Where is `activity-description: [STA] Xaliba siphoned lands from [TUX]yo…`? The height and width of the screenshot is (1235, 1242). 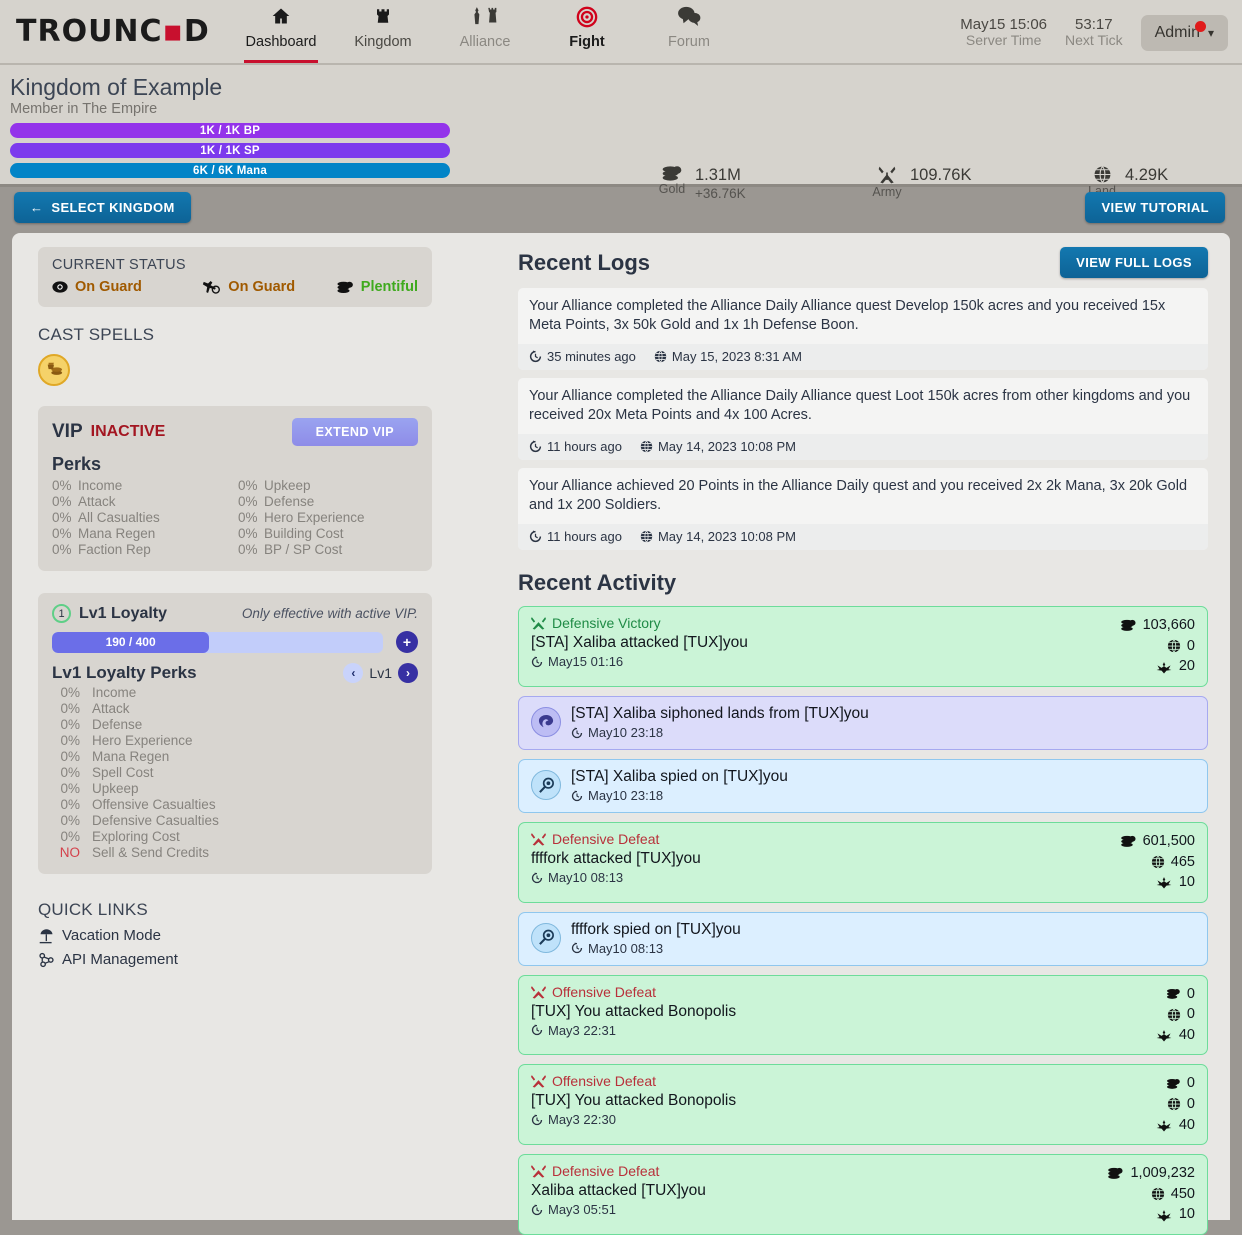
activity-description: [STA] Xaliba siphoned lands from [TUX]yo… is located at coordinates (883, 714).